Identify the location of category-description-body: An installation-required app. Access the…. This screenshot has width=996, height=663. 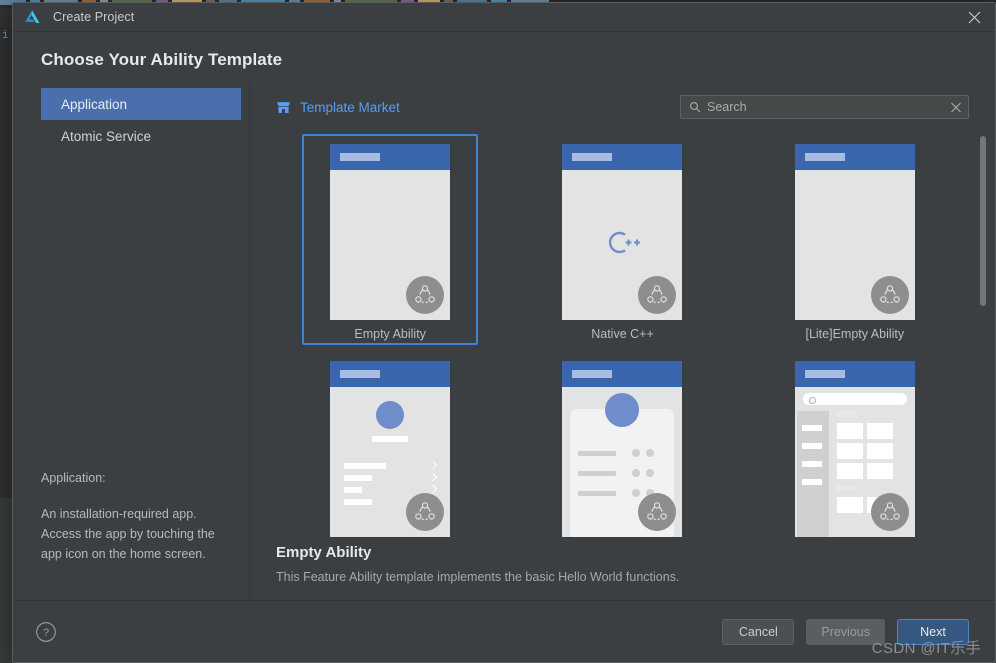
(128, 534).